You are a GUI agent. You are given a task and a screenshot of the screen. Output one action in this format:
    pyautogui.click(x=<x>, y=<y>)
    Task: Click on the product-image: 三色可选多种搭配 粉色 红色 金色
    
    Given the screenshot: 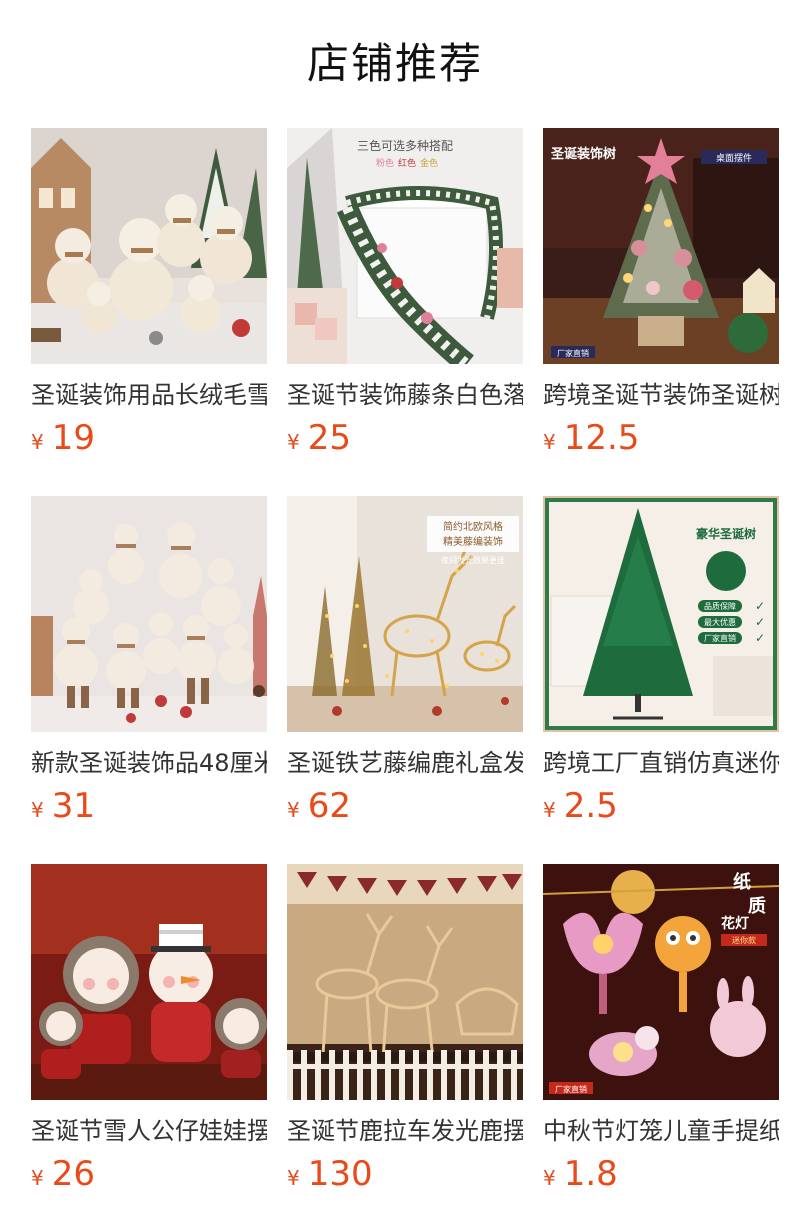 What is the action you would take?
    pyautogui.click(x=405, y=246)
    